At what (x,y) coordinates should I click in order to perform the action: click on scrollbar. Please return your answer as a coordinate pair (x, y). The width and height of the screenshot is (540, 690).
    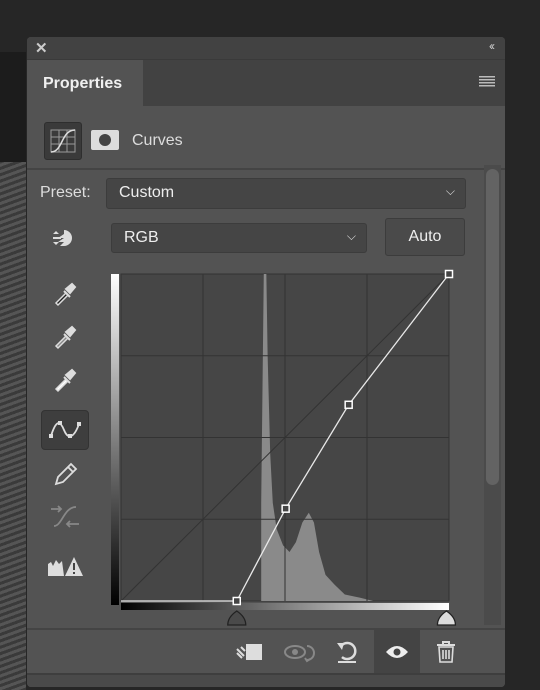
    Looking at the image, I should click on (492, 395).